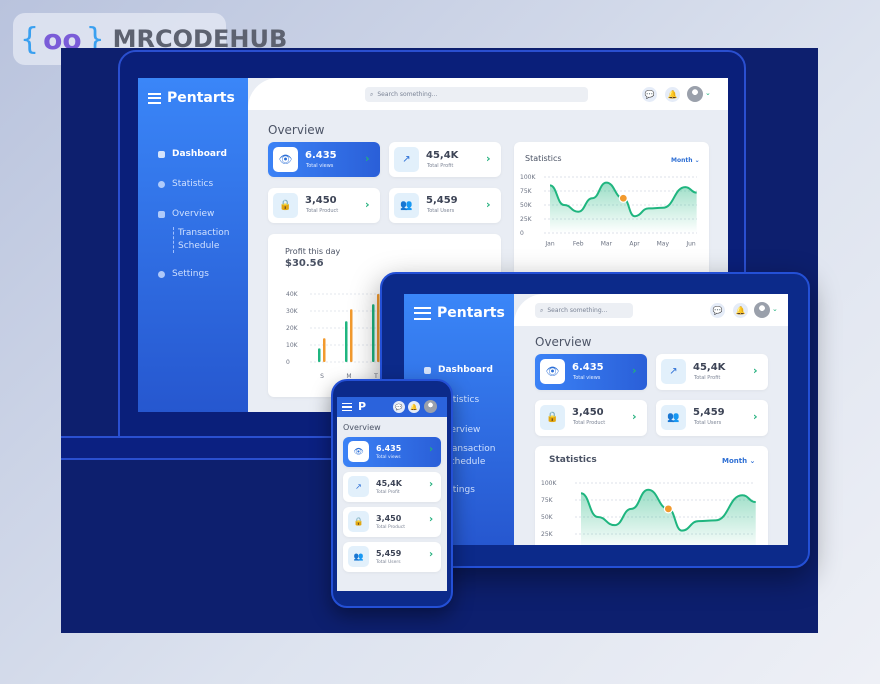  What do you see at coordinates (201, 98) in the screenshot?
I see `brand-name: Pentarts` at bounding box center [201, 98].